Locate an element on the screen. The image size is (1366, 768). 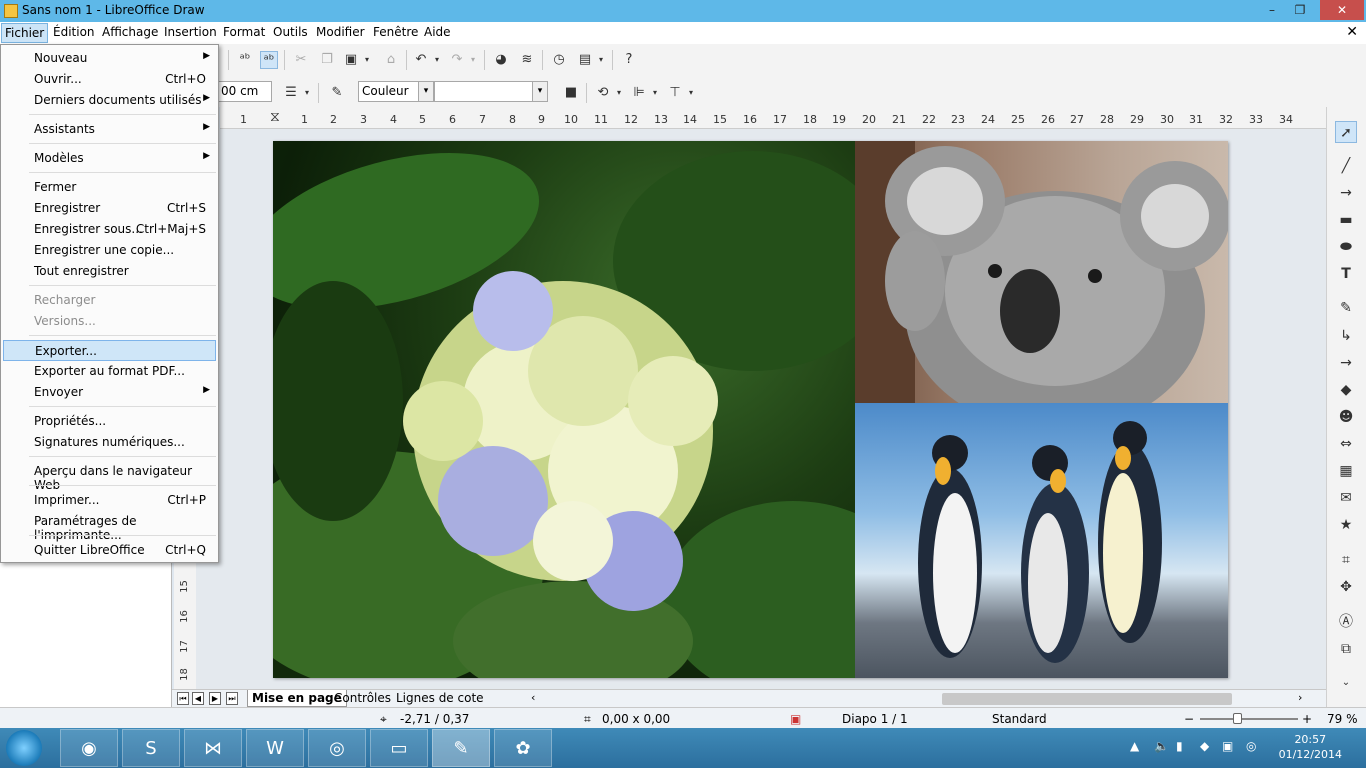
menu-item-fermer: Fermer is located at coordinates (109, 187).